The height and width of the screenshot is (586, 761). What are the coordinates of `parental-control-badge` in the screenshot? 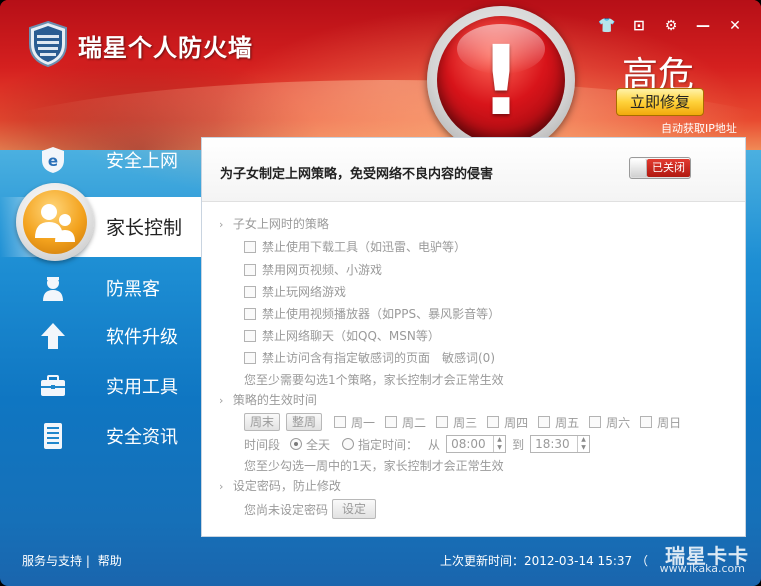 It's located at (55, 222).